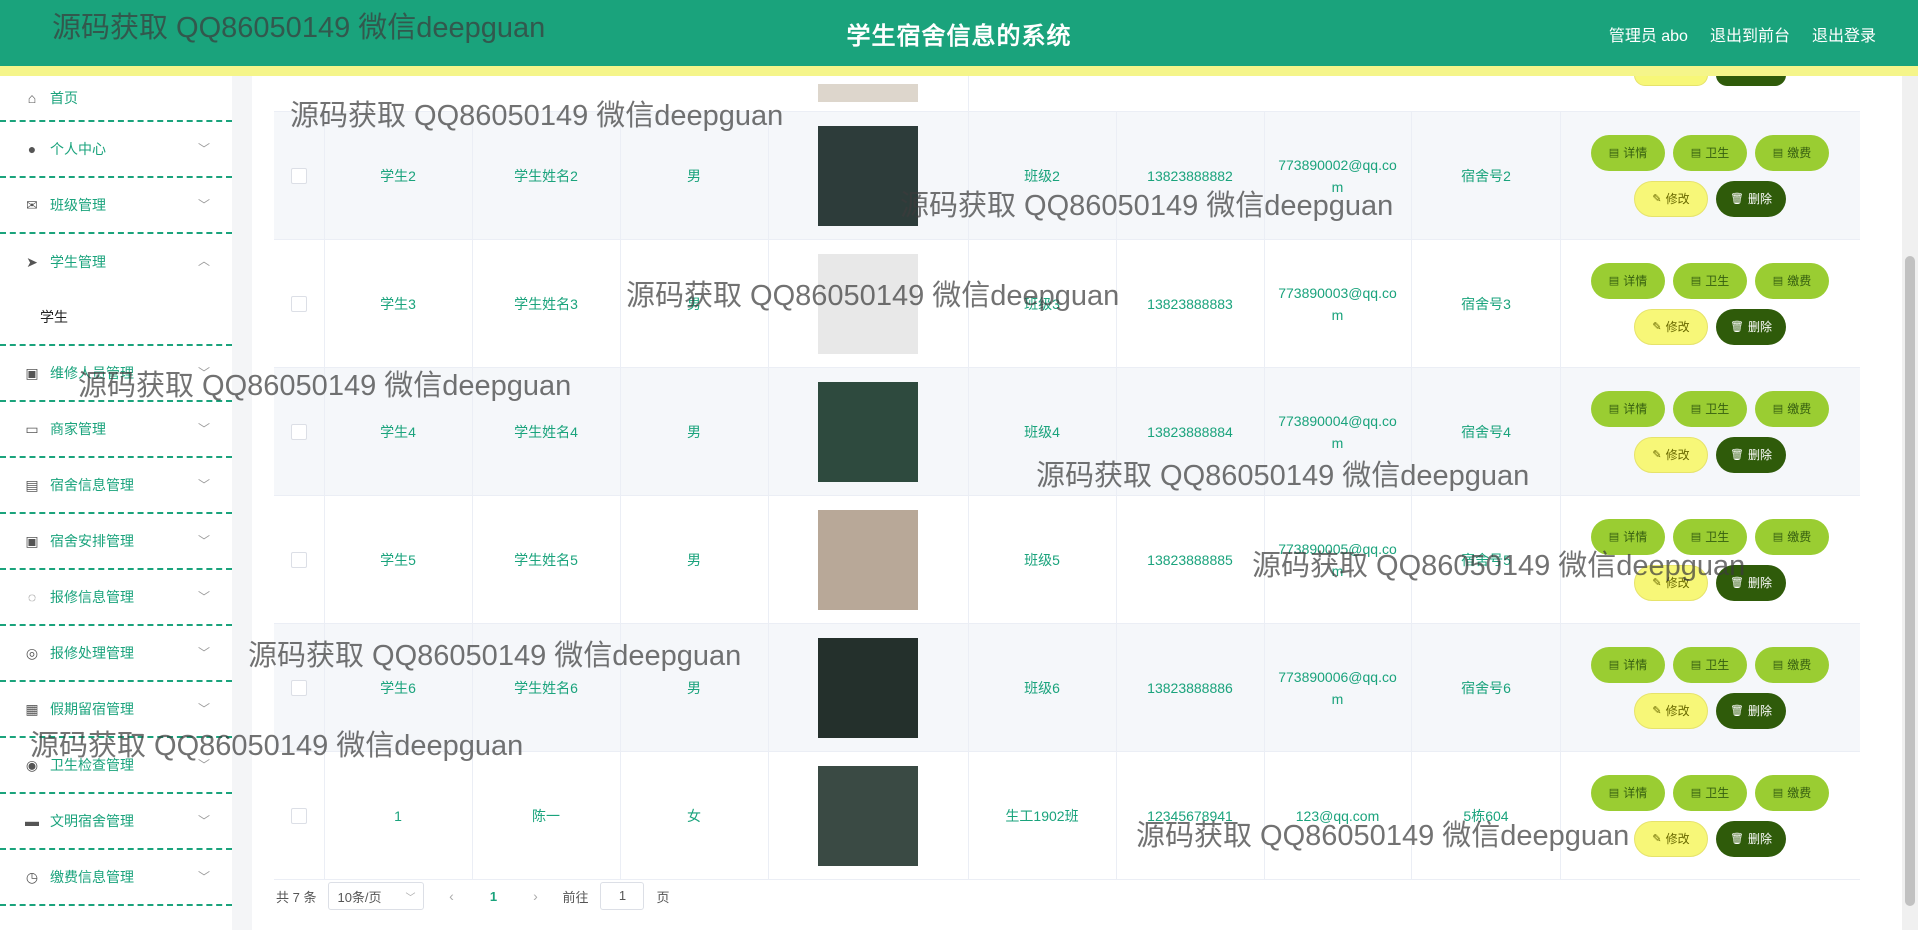  What do you see at coordinates (1799, 409) in the screenshot?
I see `button-label: 缴费` at bounding box center [1799, 409].